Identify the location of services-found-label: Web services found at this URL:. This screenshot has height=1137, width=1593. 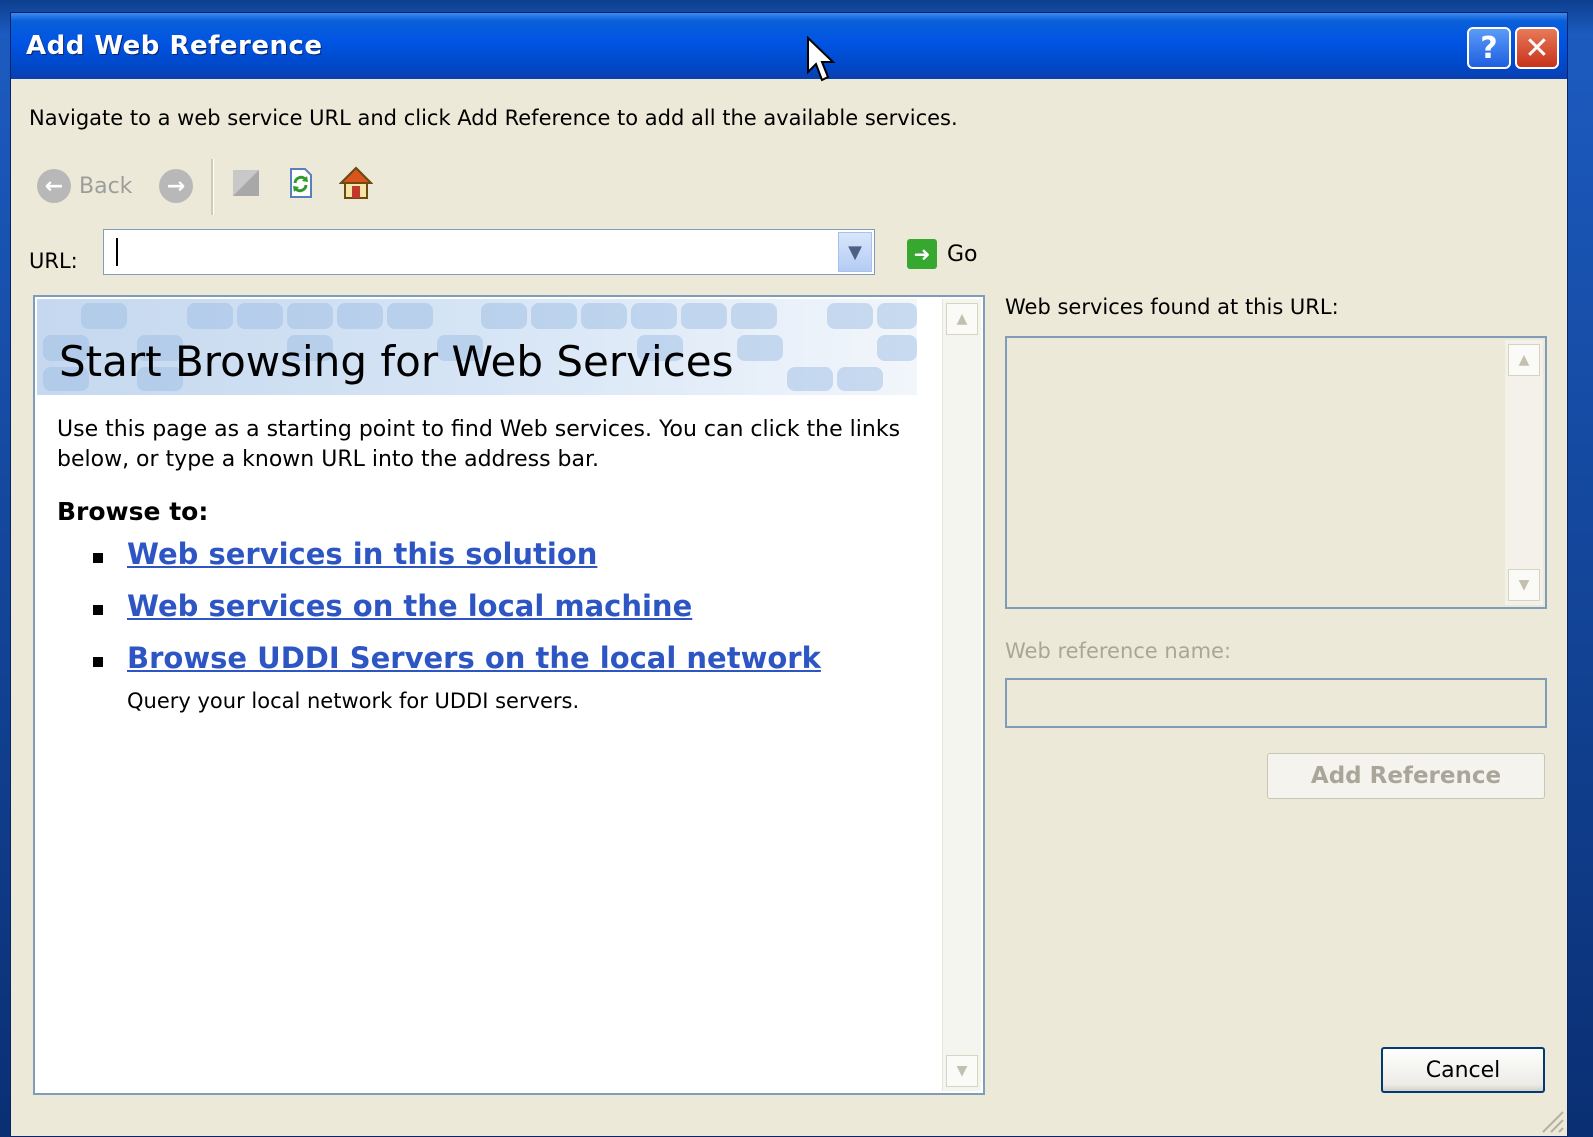
(1172, 307).